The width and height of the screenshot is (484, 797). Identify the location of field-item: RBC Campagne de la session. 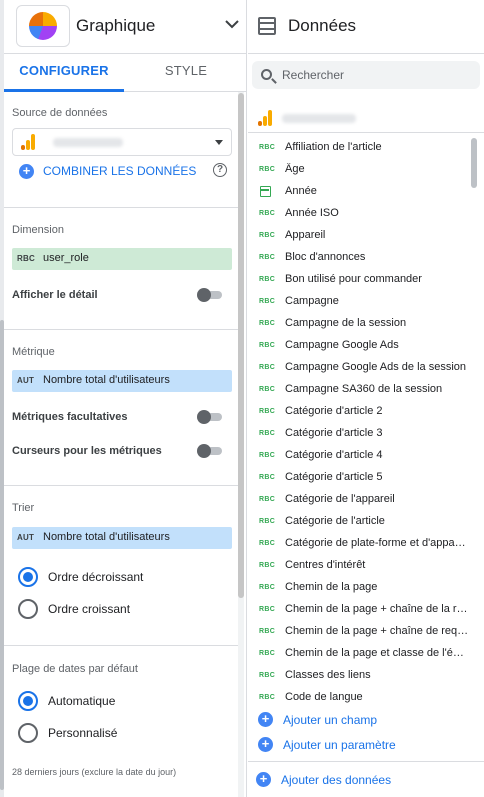
(362, 324).